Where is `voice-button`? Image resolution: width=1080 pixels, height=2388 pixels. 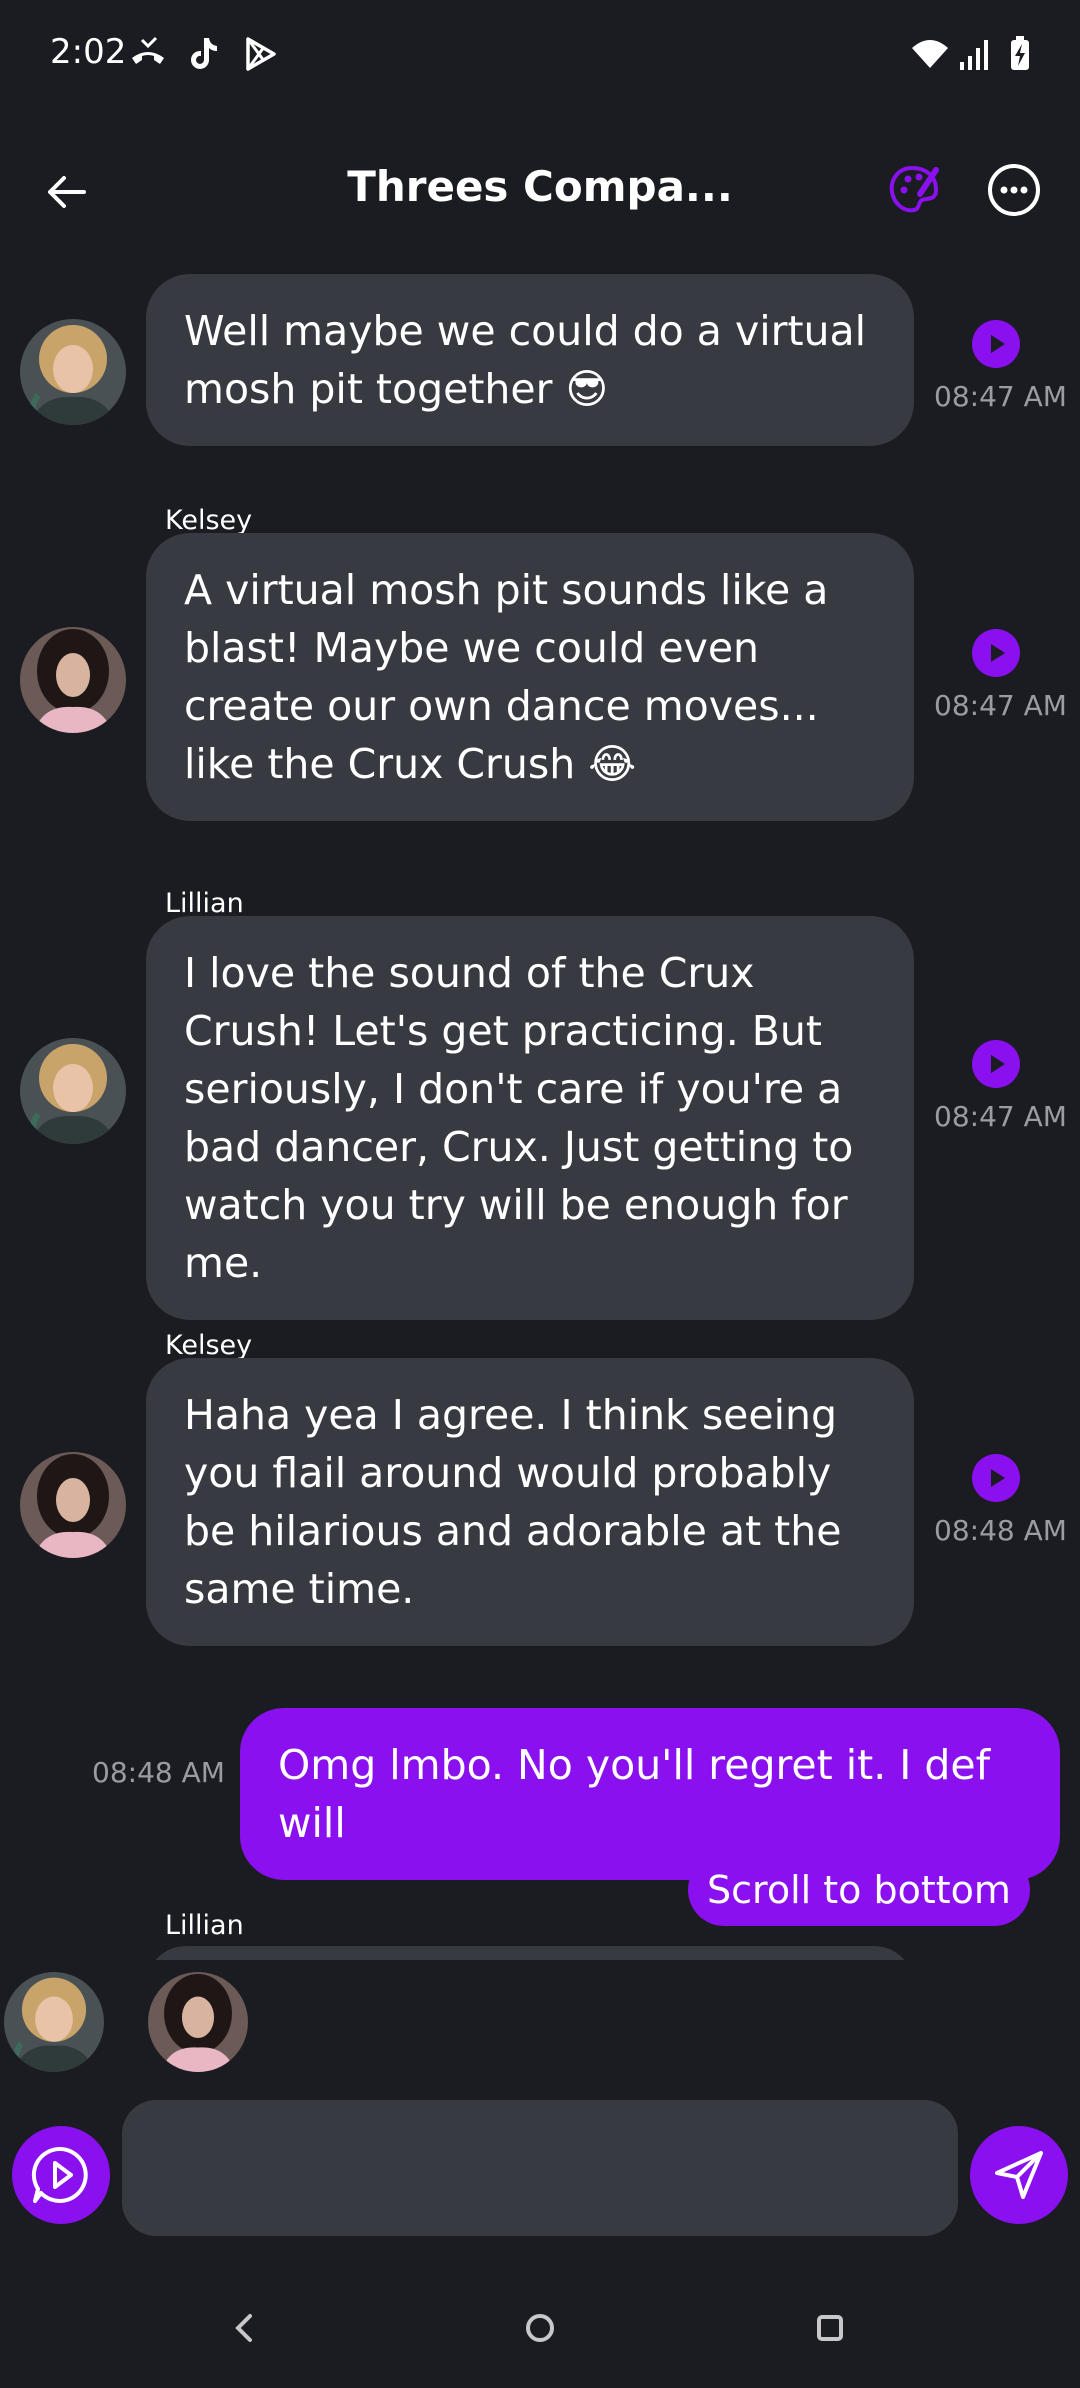
voice-button is located at coordinates (61, 2175).